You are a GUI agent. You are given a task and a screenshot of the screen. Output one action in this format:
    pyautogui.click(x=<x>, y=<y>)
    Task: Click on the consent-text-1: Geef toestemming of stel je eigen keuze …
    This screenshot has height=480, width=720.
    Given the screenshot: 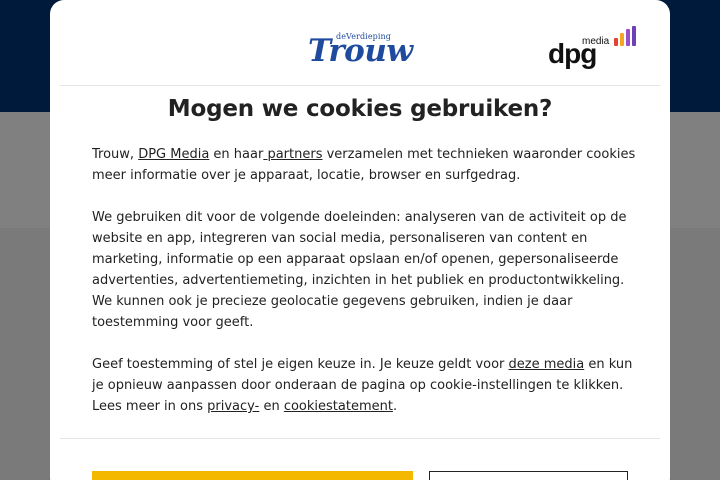 What is the action you would take?
    pyautogui.click(x=300, y=364)
    